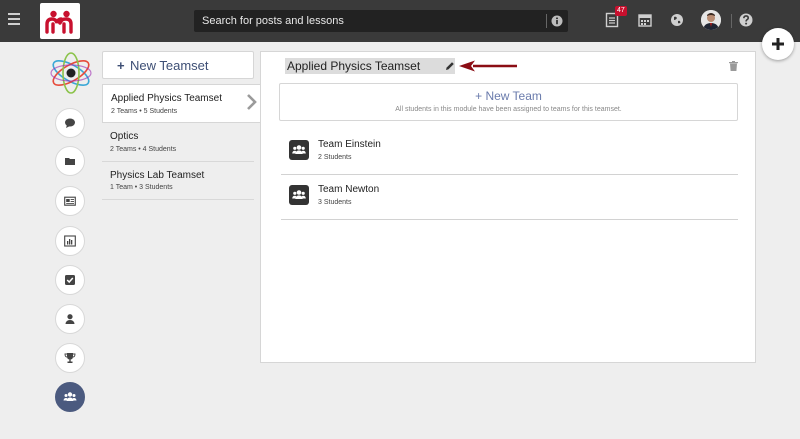  What do you see at coordinates (157, 175) in the screenshot?
I see `teamset-name: Physics Lab Teamset` at bounding box center [157, 175].